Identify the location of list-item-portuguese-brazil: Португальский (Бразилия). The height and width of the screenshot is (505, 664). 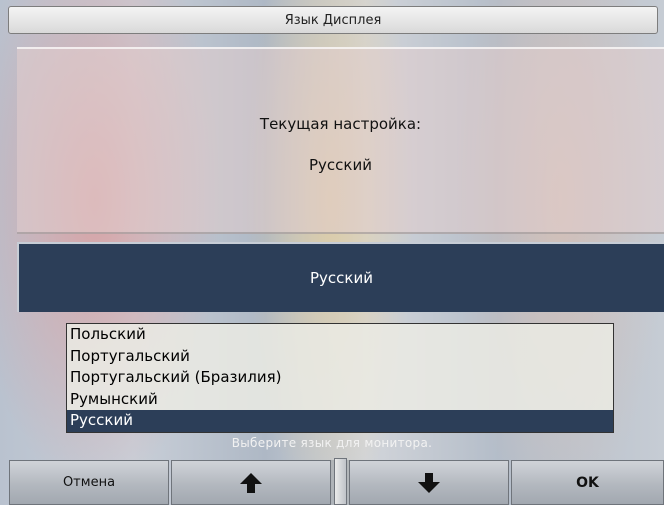
(340, 378).